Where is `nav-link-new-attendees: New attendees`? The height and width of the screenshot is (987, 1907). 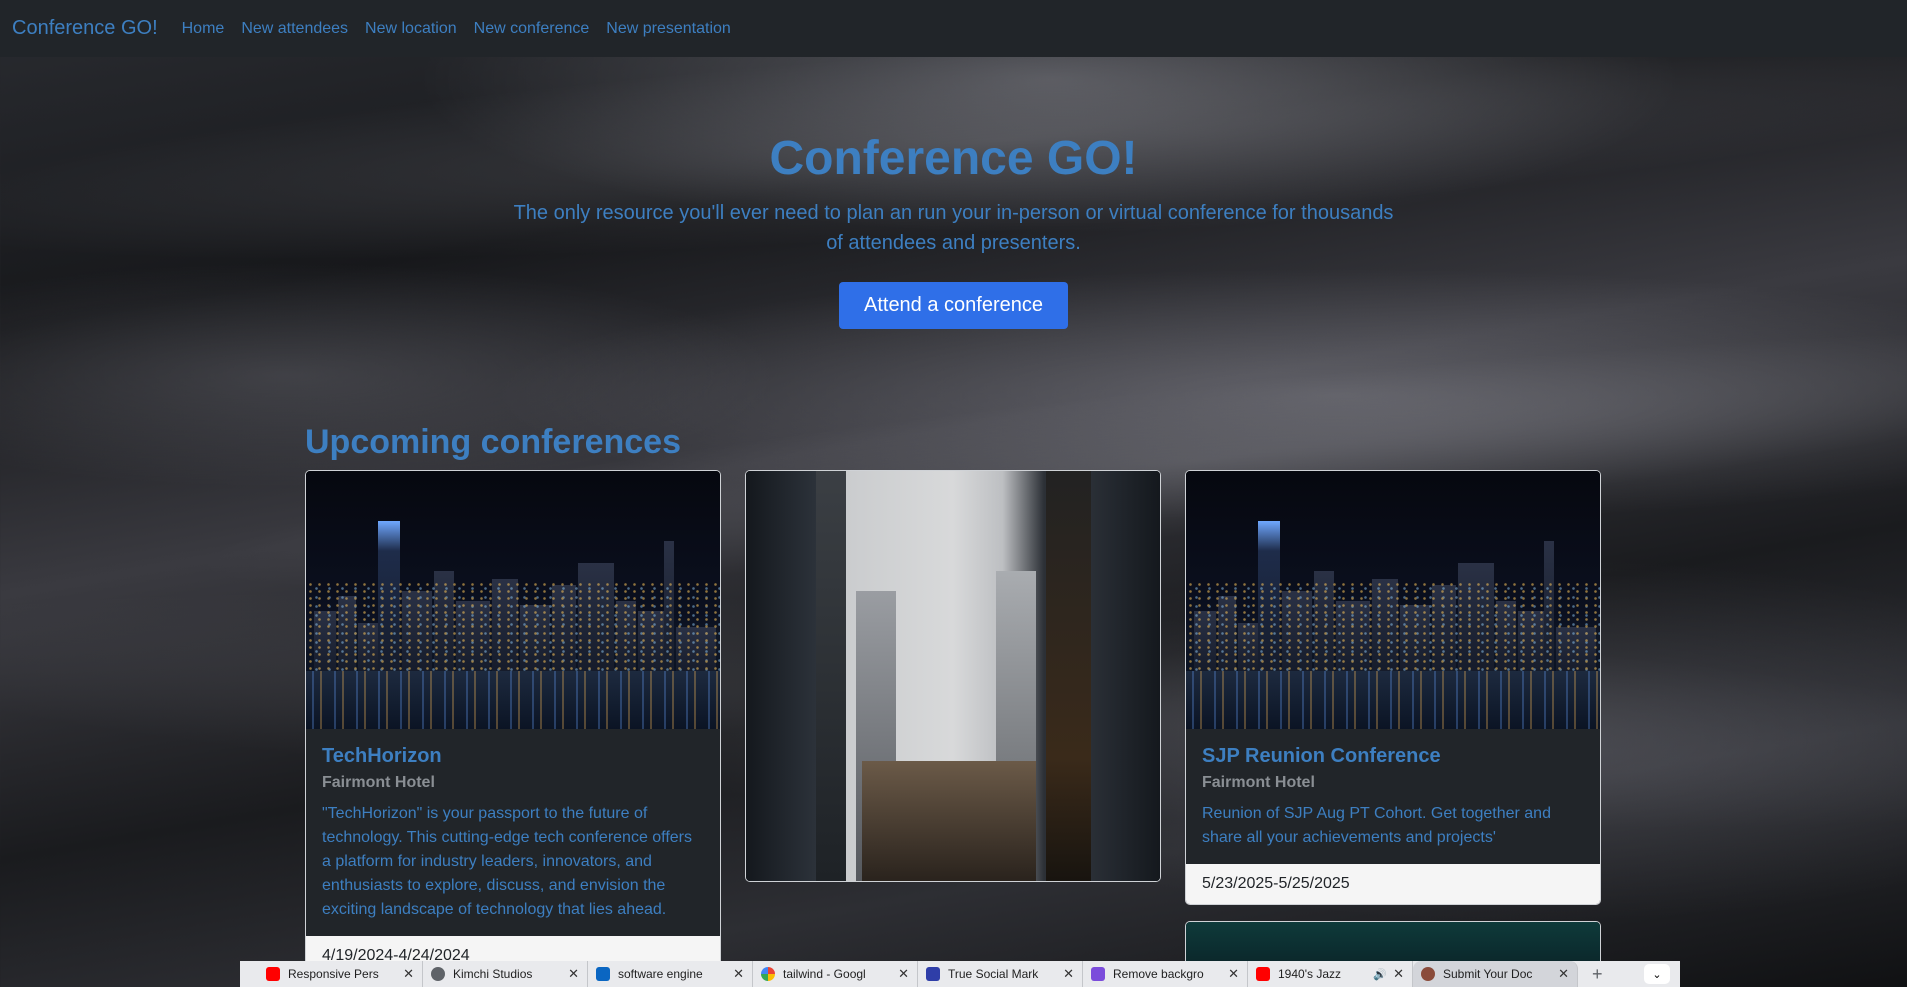
nav-link-new-attendees: New attendees is located at coordinates (294, 29).